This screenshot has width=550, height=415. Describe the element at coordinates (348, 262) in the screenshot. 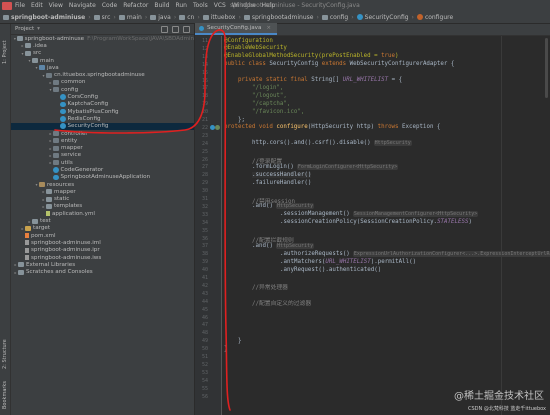

I see `code-line: .antMatchers(URL_WHITELIST).permitAll()` at that location.